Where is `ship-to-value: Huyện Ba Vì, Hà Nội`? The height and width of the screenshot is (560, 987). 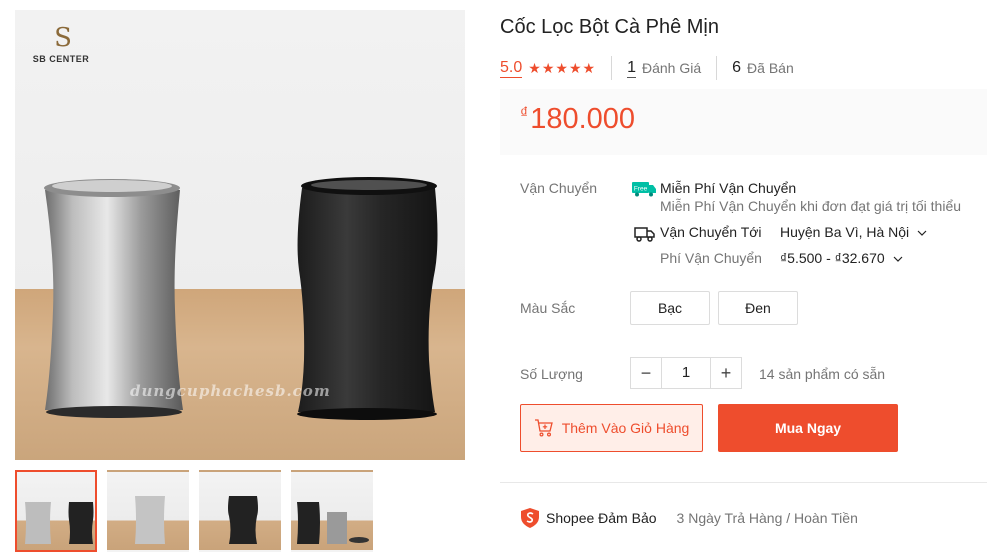
ship-to-value: Huyện Ba Vì, Hà Nội is located at coordinates (845, 232).